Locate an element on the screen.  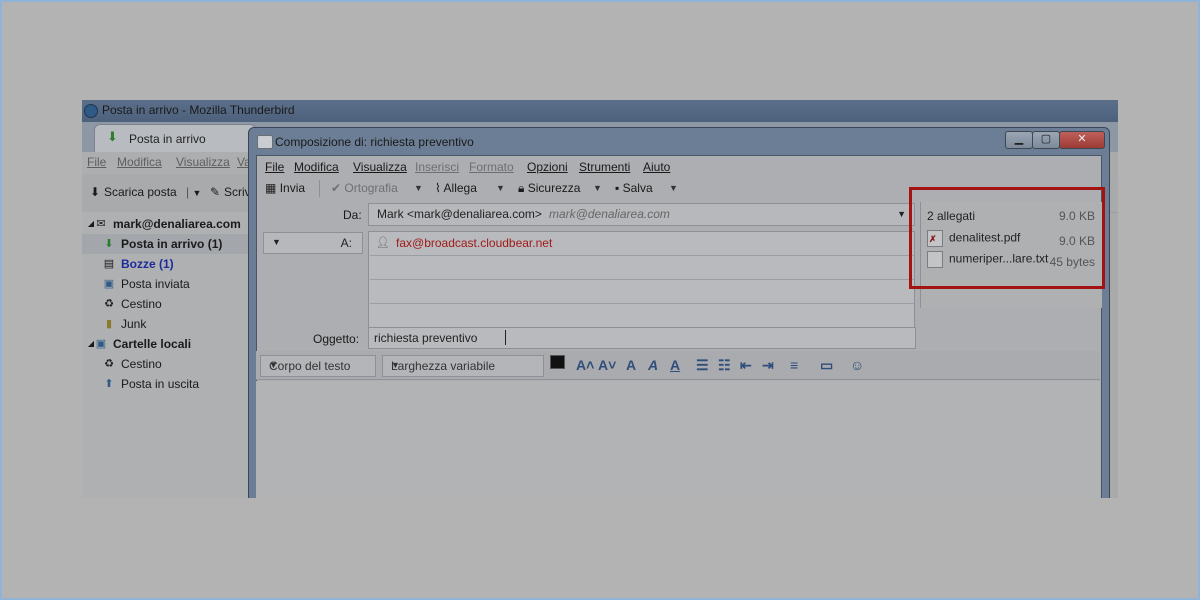
menu-opzioni: Opzioni is located at coordinates (547, 167).